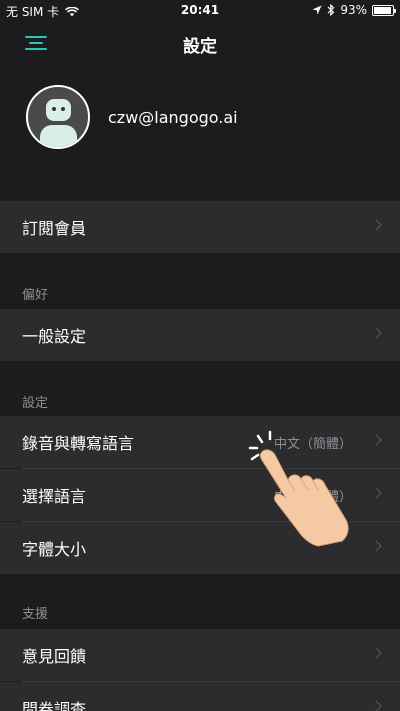  What do you see at coordinates (331, 10) in the screenshot?
I see `bluetooth-icon` at bounding box center [331, 10].